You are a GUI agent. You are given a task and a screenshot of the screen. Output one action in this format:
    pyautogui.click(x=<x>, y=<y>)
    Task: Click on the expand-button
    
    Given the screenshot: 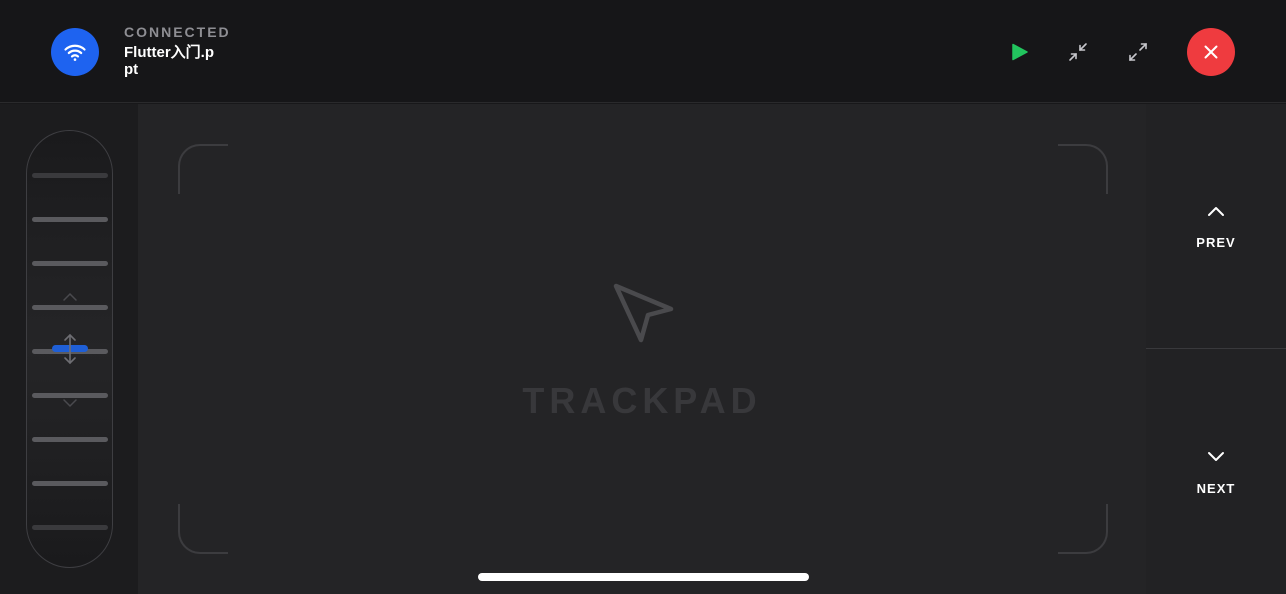 What is the action you would take?
    pyautogui.click(x=1138, y=52)
    